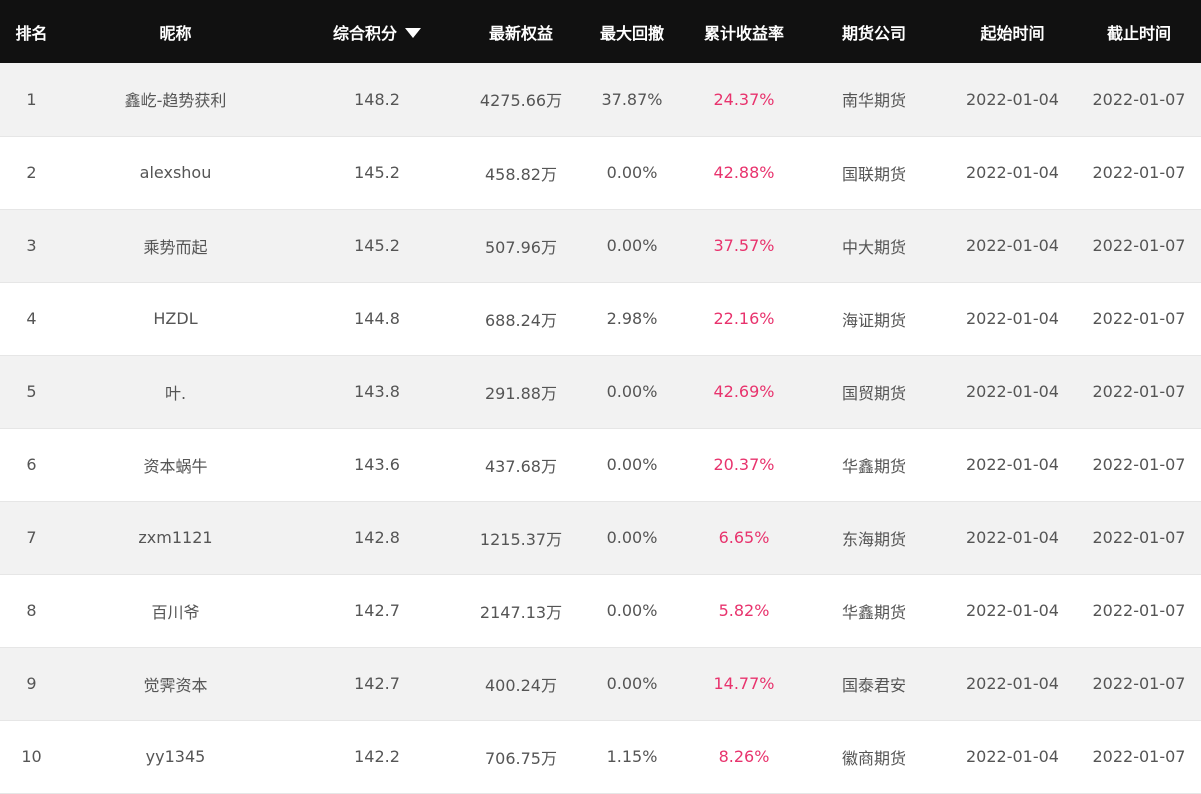  Describe the element at coordinates (520, 33) in the screenshot. I see `header-equity: 最新权益` at that location.